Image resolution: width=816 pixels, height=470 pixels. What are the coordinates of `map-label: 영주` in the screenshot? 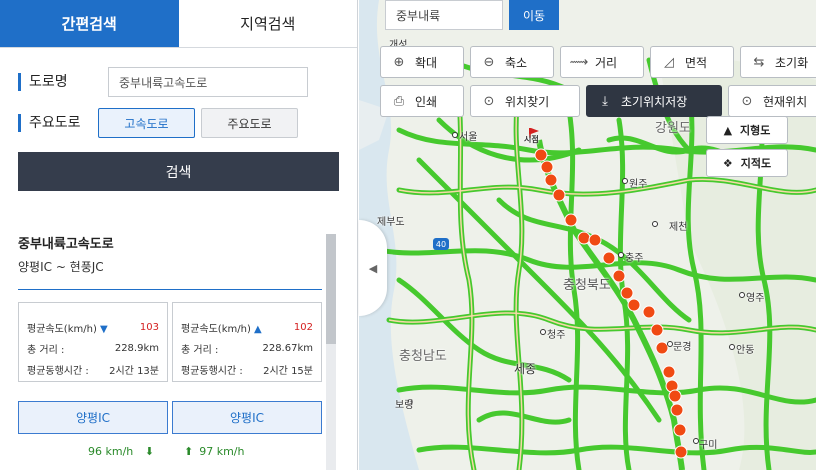 It's located at (755, 298).